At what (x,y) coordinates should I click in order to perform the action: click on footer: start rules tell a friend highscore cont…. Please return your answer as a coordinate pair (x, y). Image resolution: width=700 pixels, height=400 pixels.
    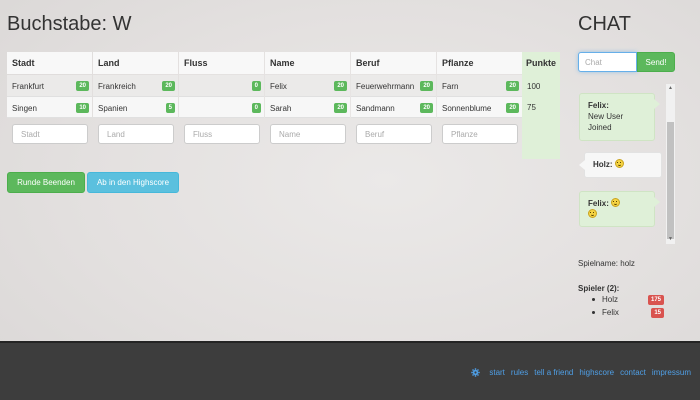
    Looking at the image, I should click on (350, 370).